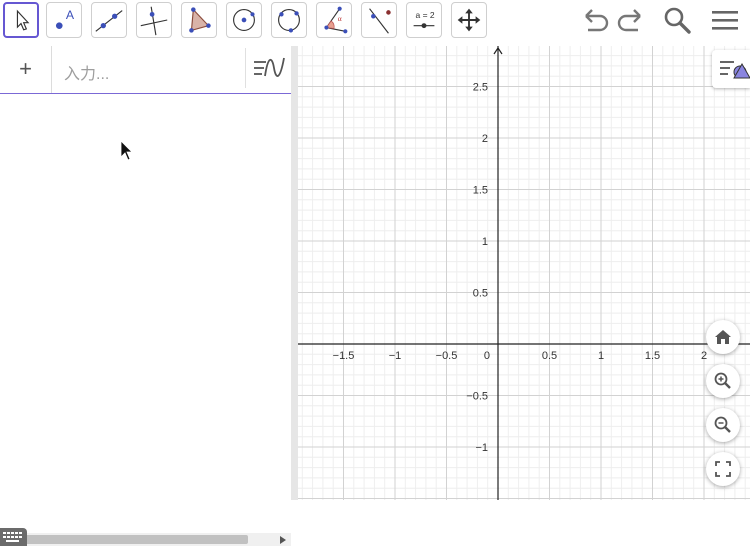  I want to click on undo-icon, so click(597, 20).